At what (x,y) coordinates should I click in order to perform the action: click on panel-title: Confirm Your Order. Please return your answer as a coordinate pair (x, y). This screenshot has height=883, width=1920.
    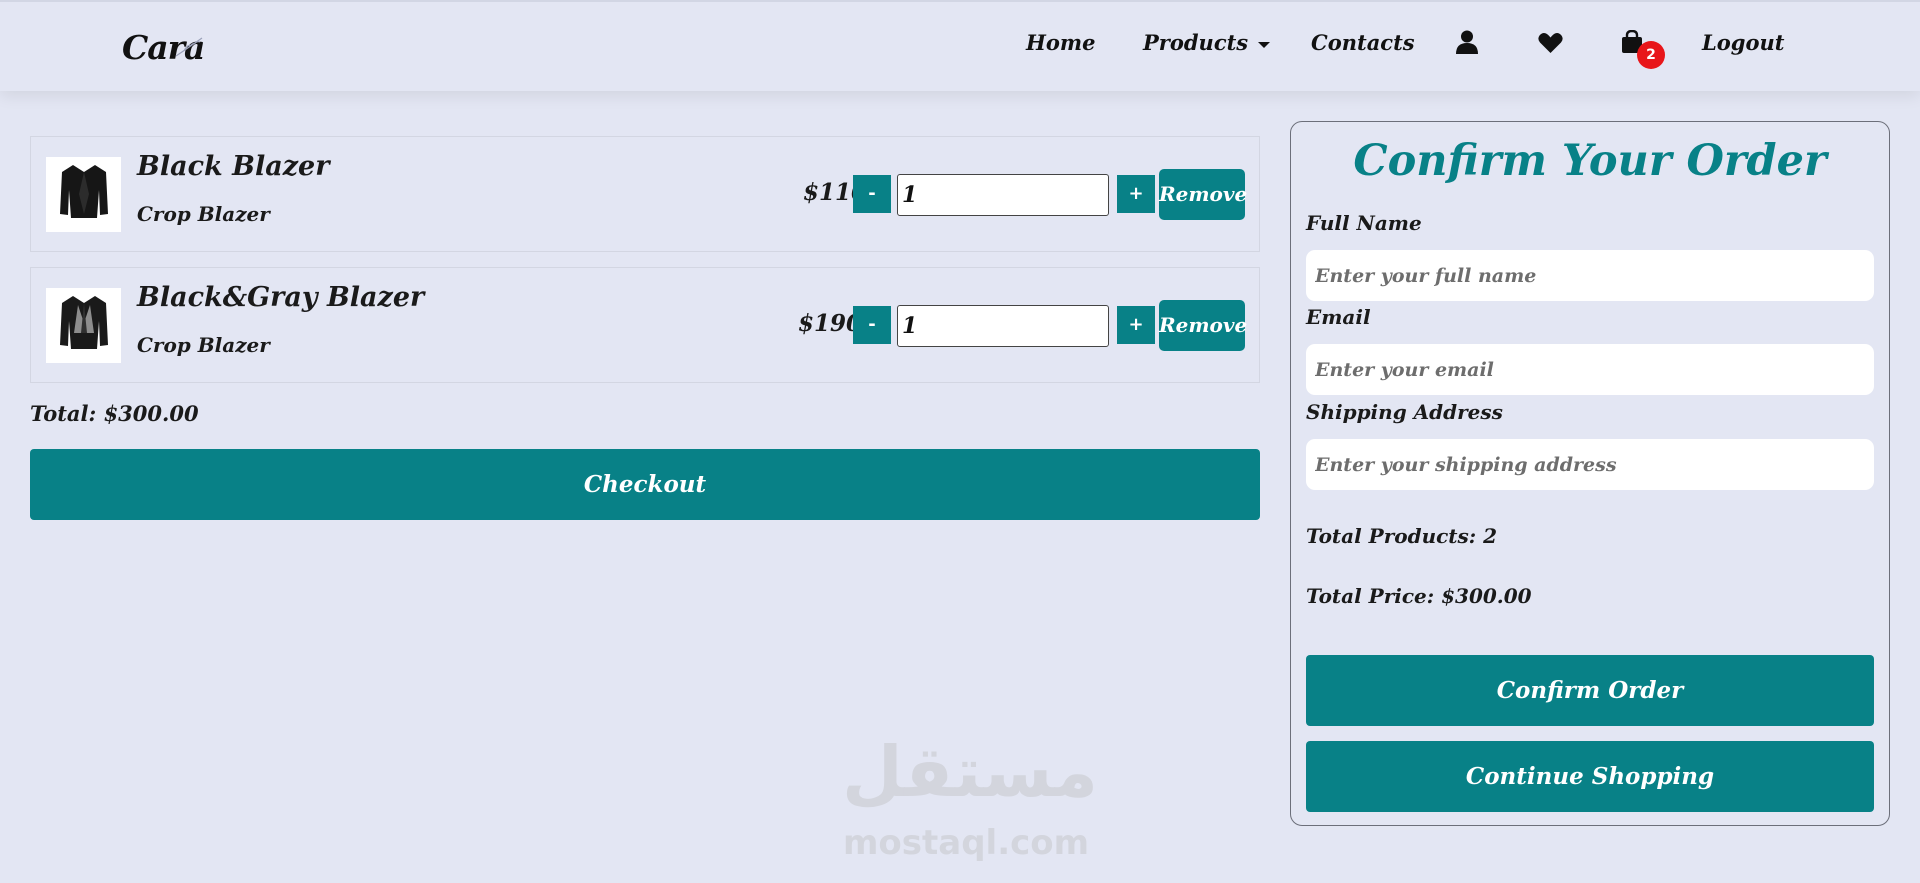
    Looking at the image, I should click on (1590, 161).